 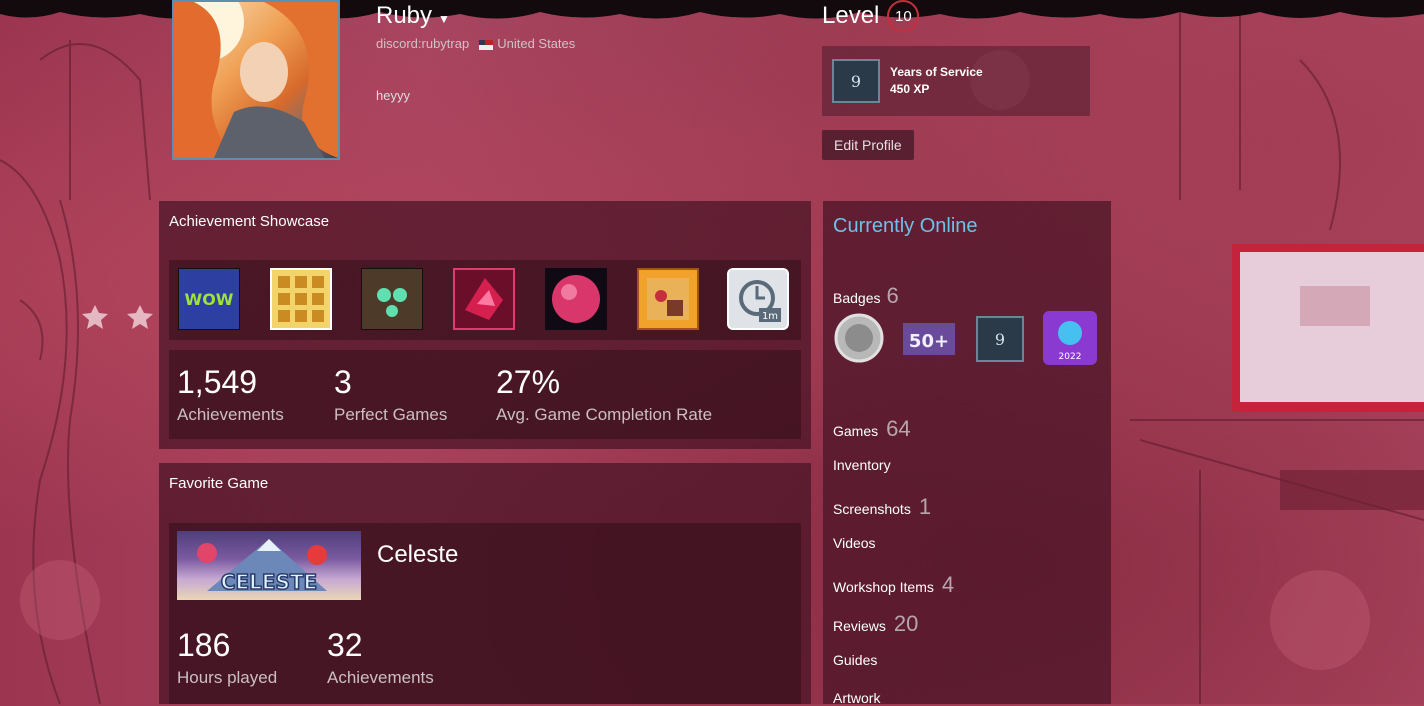 I want to click on celeste-logo: CELESTE, so click(x=269, y=582).